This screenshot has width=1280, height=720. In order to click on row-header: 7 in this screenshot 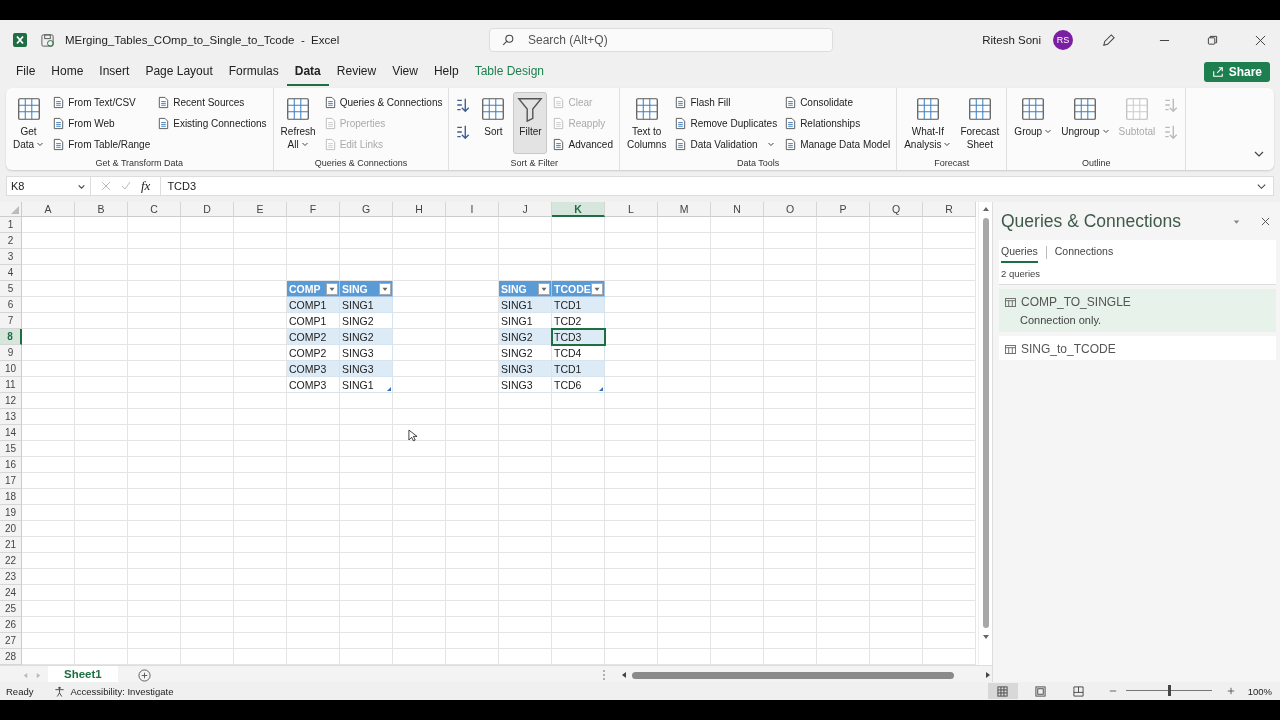, I will do `click(11, 321)`.